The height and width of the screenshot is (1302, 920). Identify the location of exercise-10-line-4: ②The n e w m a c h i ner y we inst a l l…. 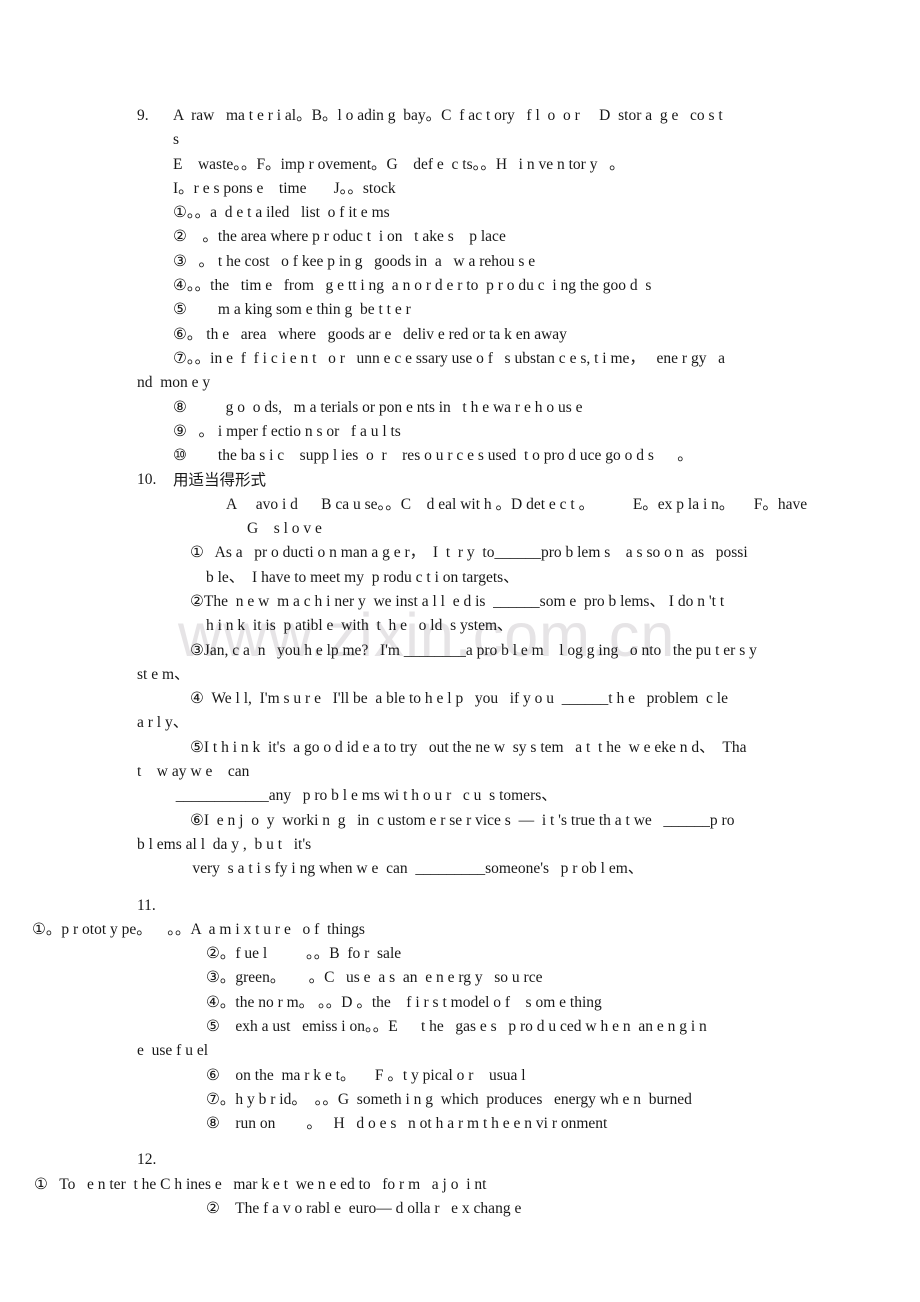
(457, 601).